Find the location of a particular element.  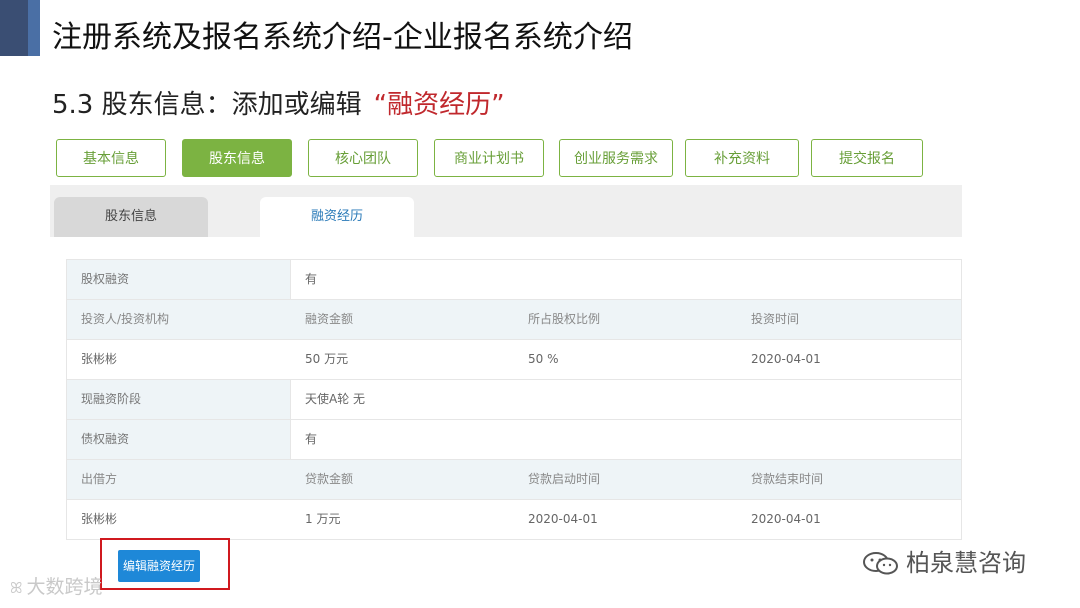

amount-cell: 50 万元 is located at coordinates (327, 359).